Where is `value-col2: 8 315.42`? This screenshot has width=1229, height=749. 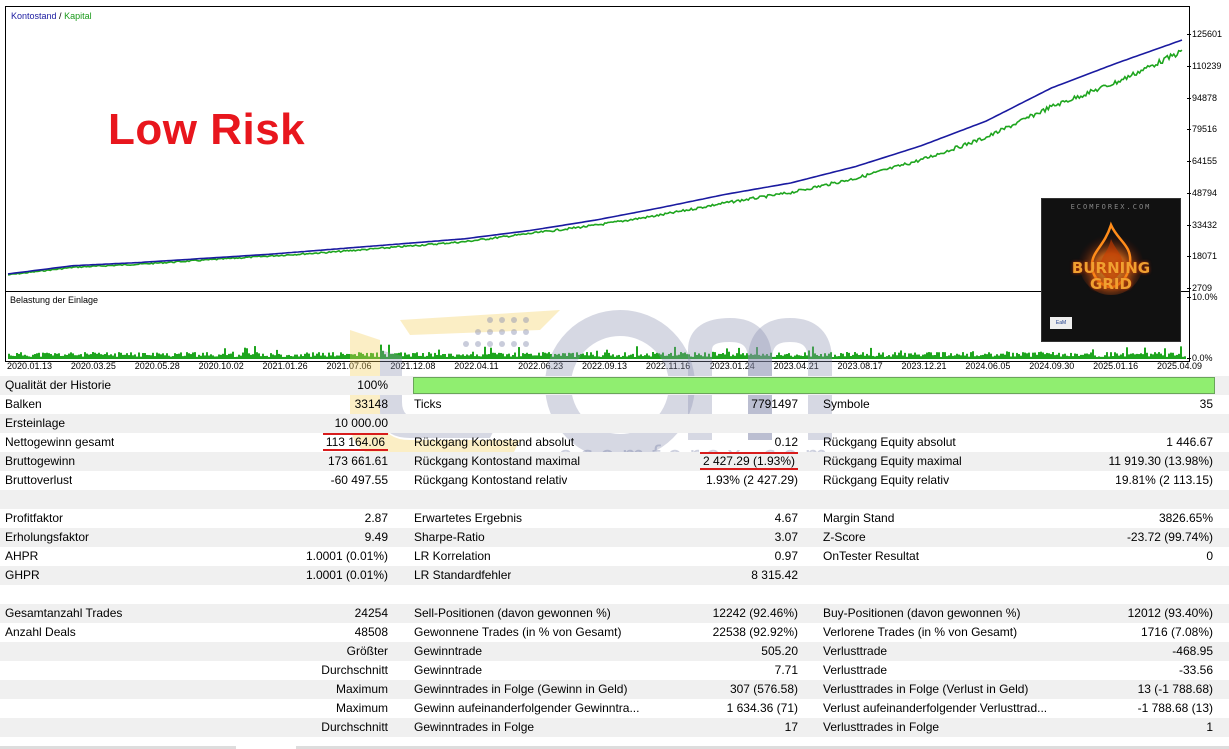 value-col2: 8 315.42 is located at coordinates (774, 575).